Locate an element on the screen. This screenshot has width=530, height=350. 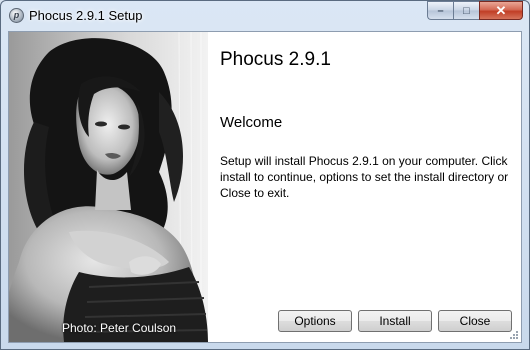
close-button: Close is located at coordinates (475, 321).